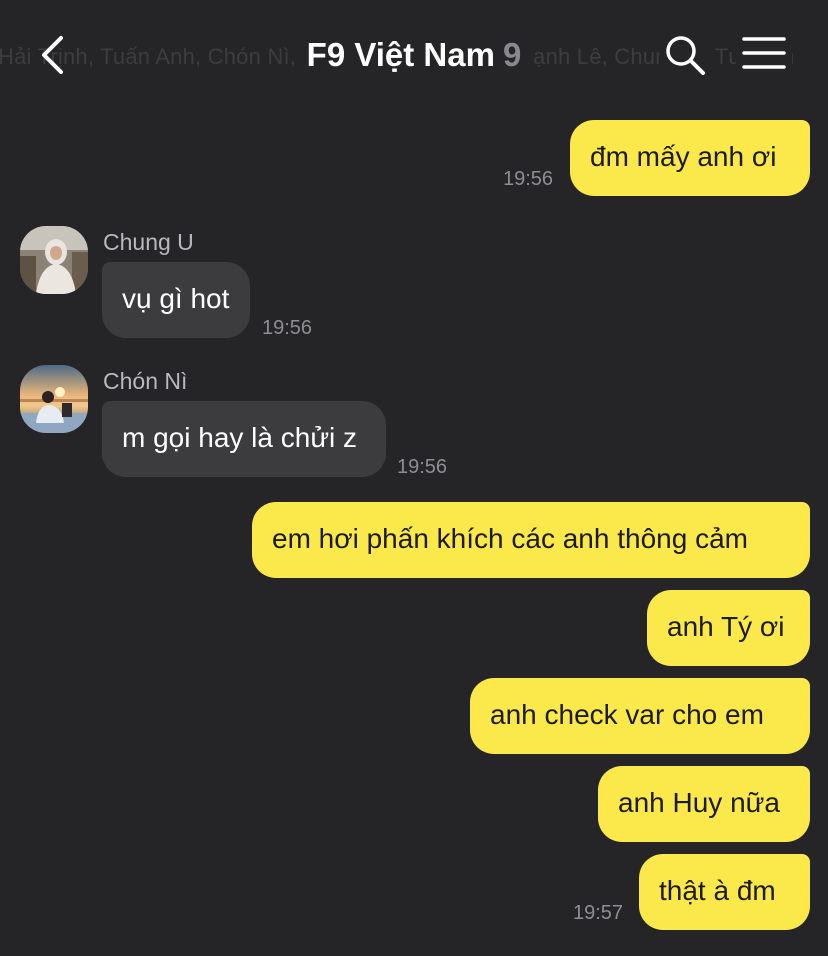 The width and height of the screenshot is (828, 956). I want to click on my-message-bubble: anh check var cho em, so click(640, 716).